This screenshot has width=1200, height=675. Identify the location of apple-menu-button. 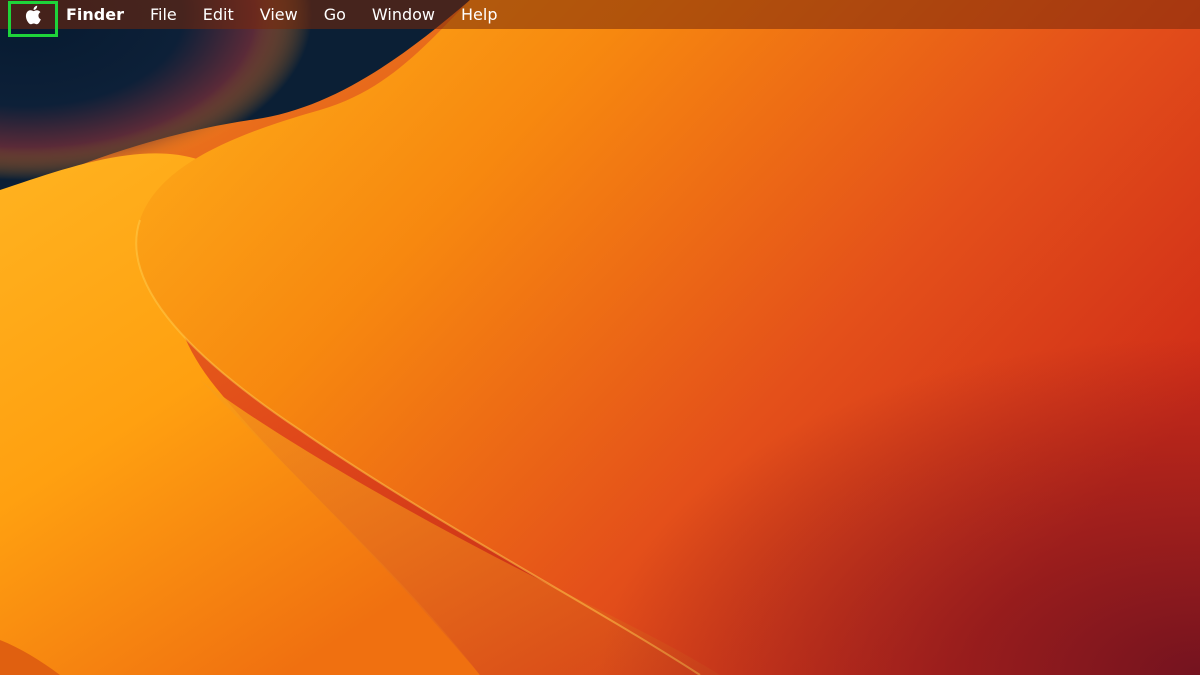
(33, 14).